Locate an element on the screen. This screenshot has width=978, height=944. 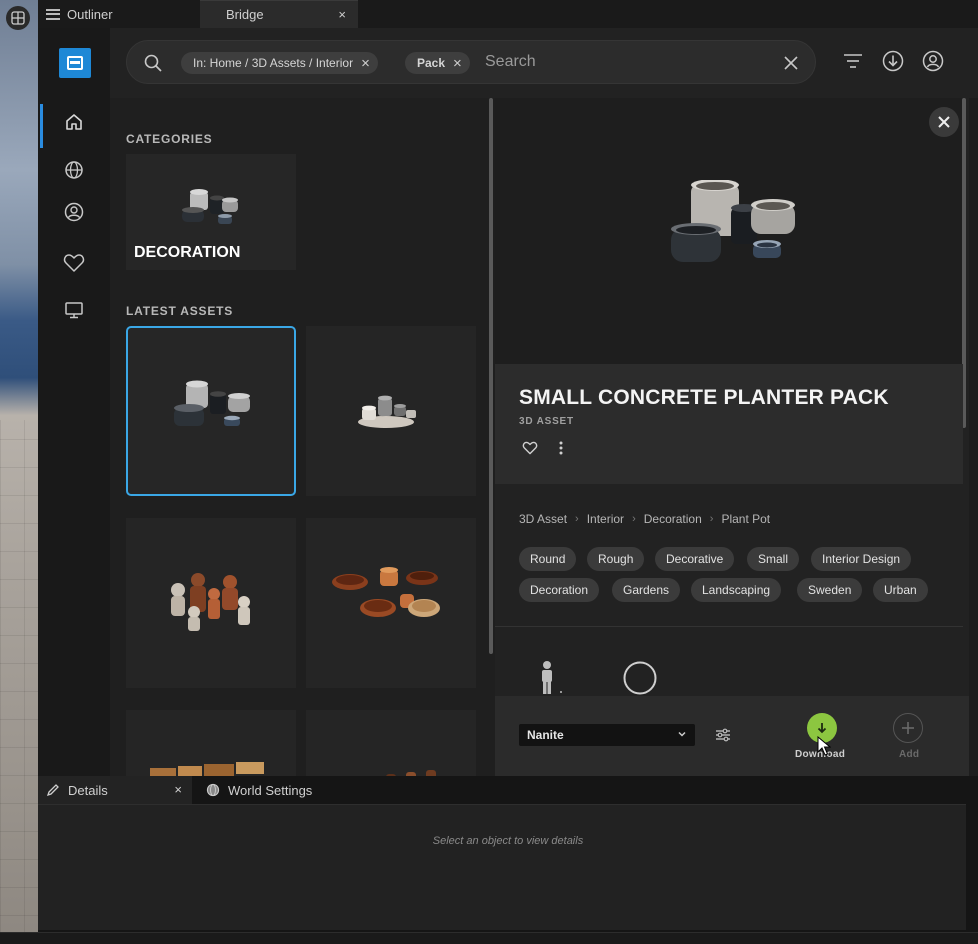
tab-world-settings: World Settings is located at coordinates (277, 790).